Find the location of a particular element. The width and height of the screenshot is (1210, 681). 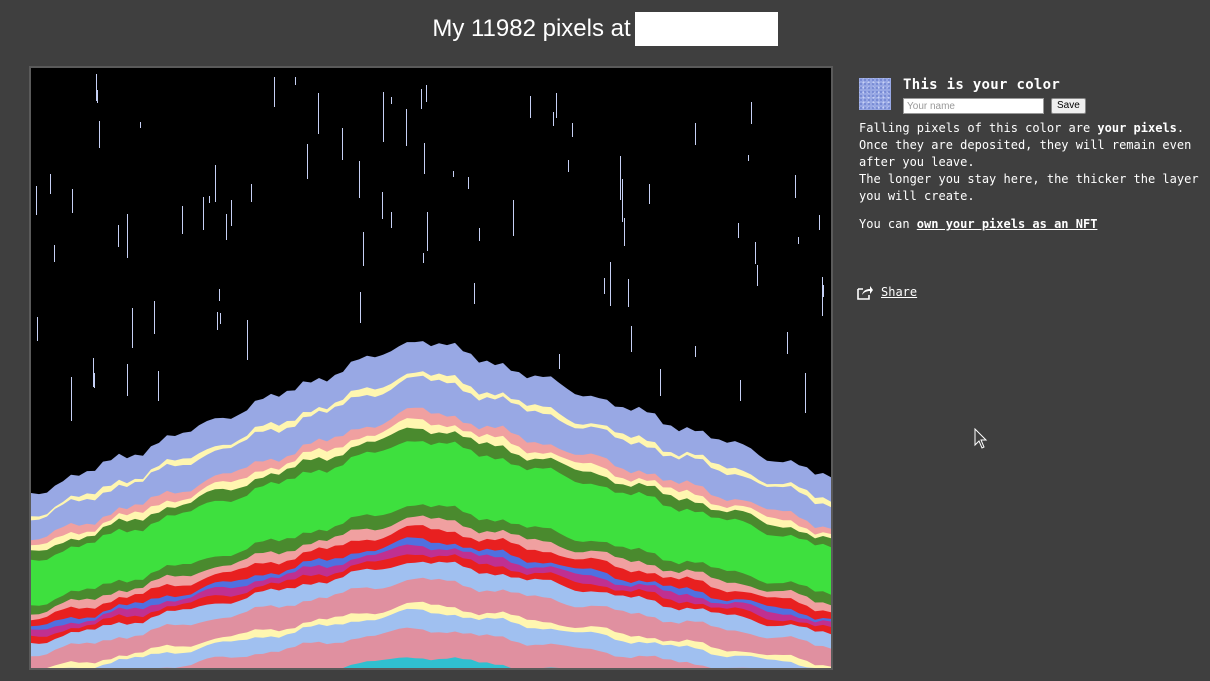

page-title: My 11982 pixels at is located at coordinates (605, 29).